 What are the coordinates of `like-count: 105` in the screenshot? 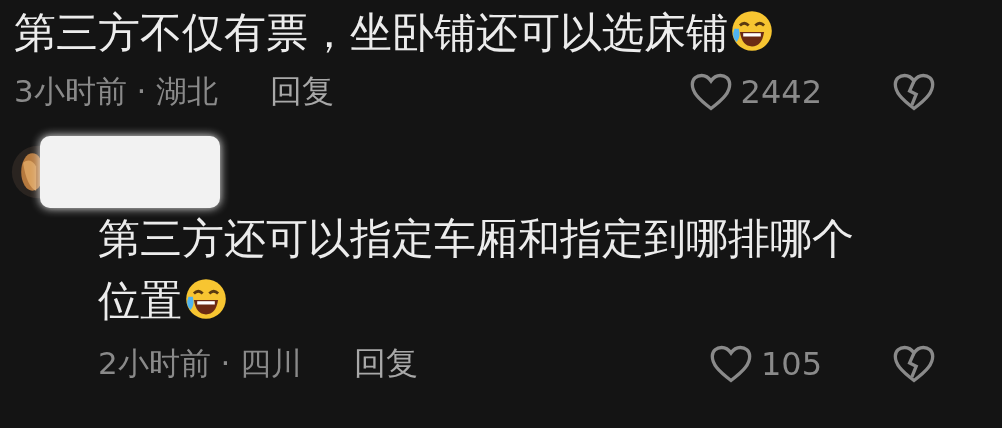 It's located at (791, 364).